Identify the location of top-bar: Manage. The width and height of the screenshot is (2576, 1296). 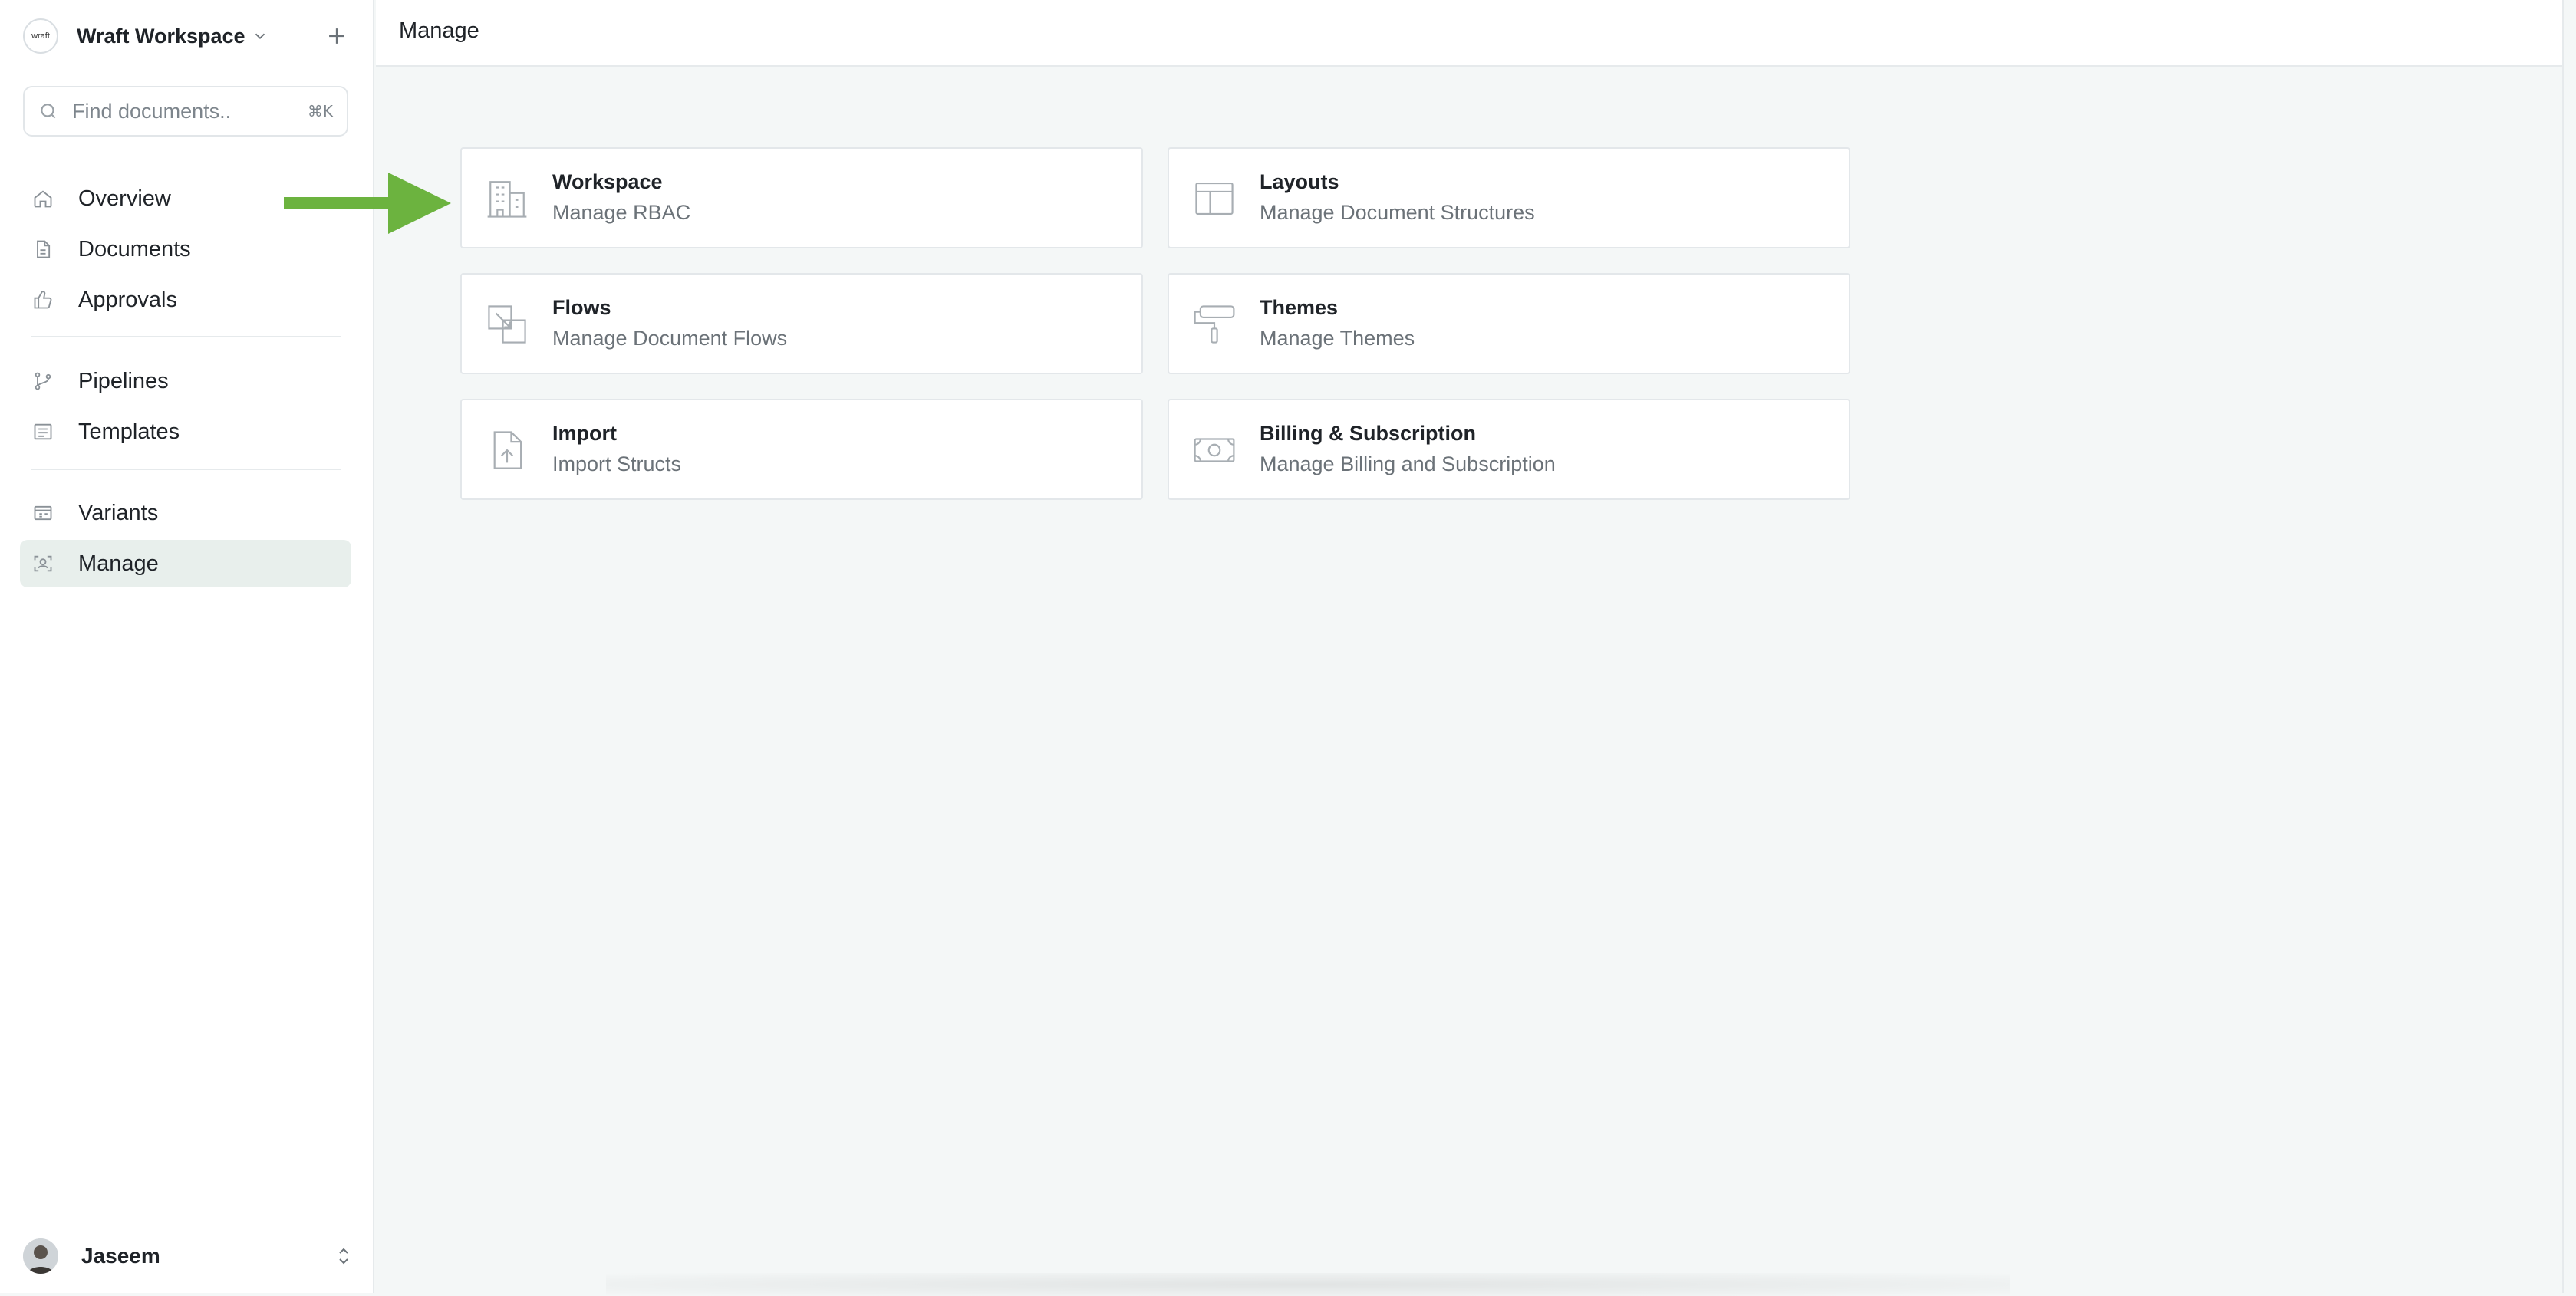
(1469, 33).